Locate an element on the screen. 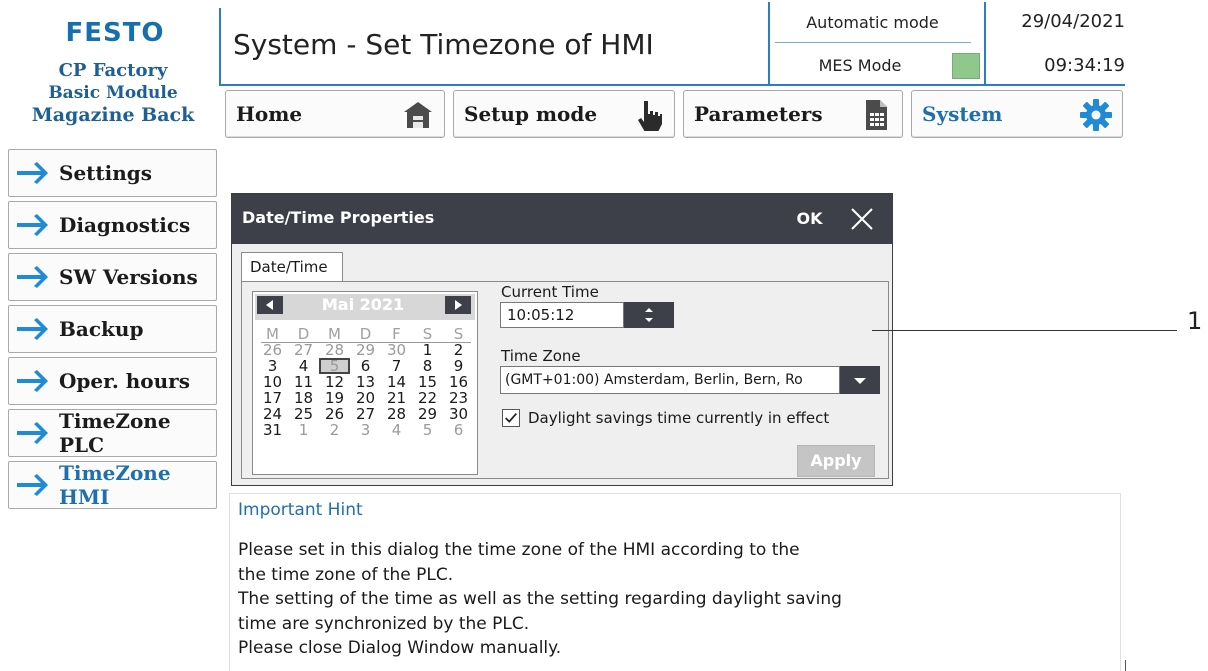 This screenshot has height=671, width=1208. sidebar-item-timezone-plc: TimeZone PLC is located at coordinates (112, 433).